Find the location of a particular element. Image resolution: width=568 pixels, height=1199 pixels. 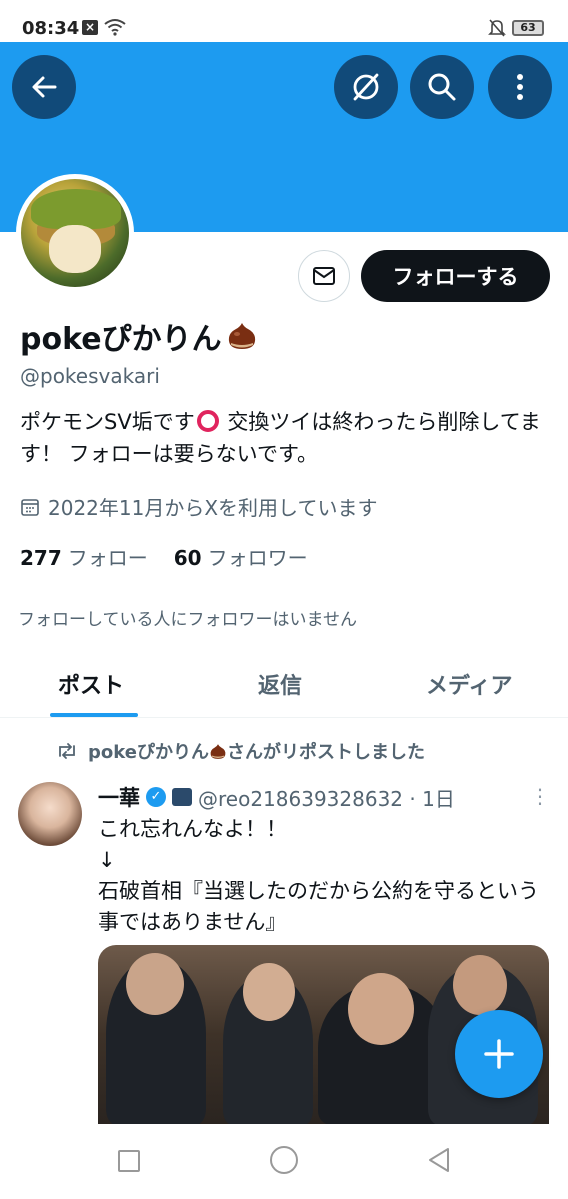

post-meta: @reo218639328632 · 1日 is located at coordinates (326, 798).